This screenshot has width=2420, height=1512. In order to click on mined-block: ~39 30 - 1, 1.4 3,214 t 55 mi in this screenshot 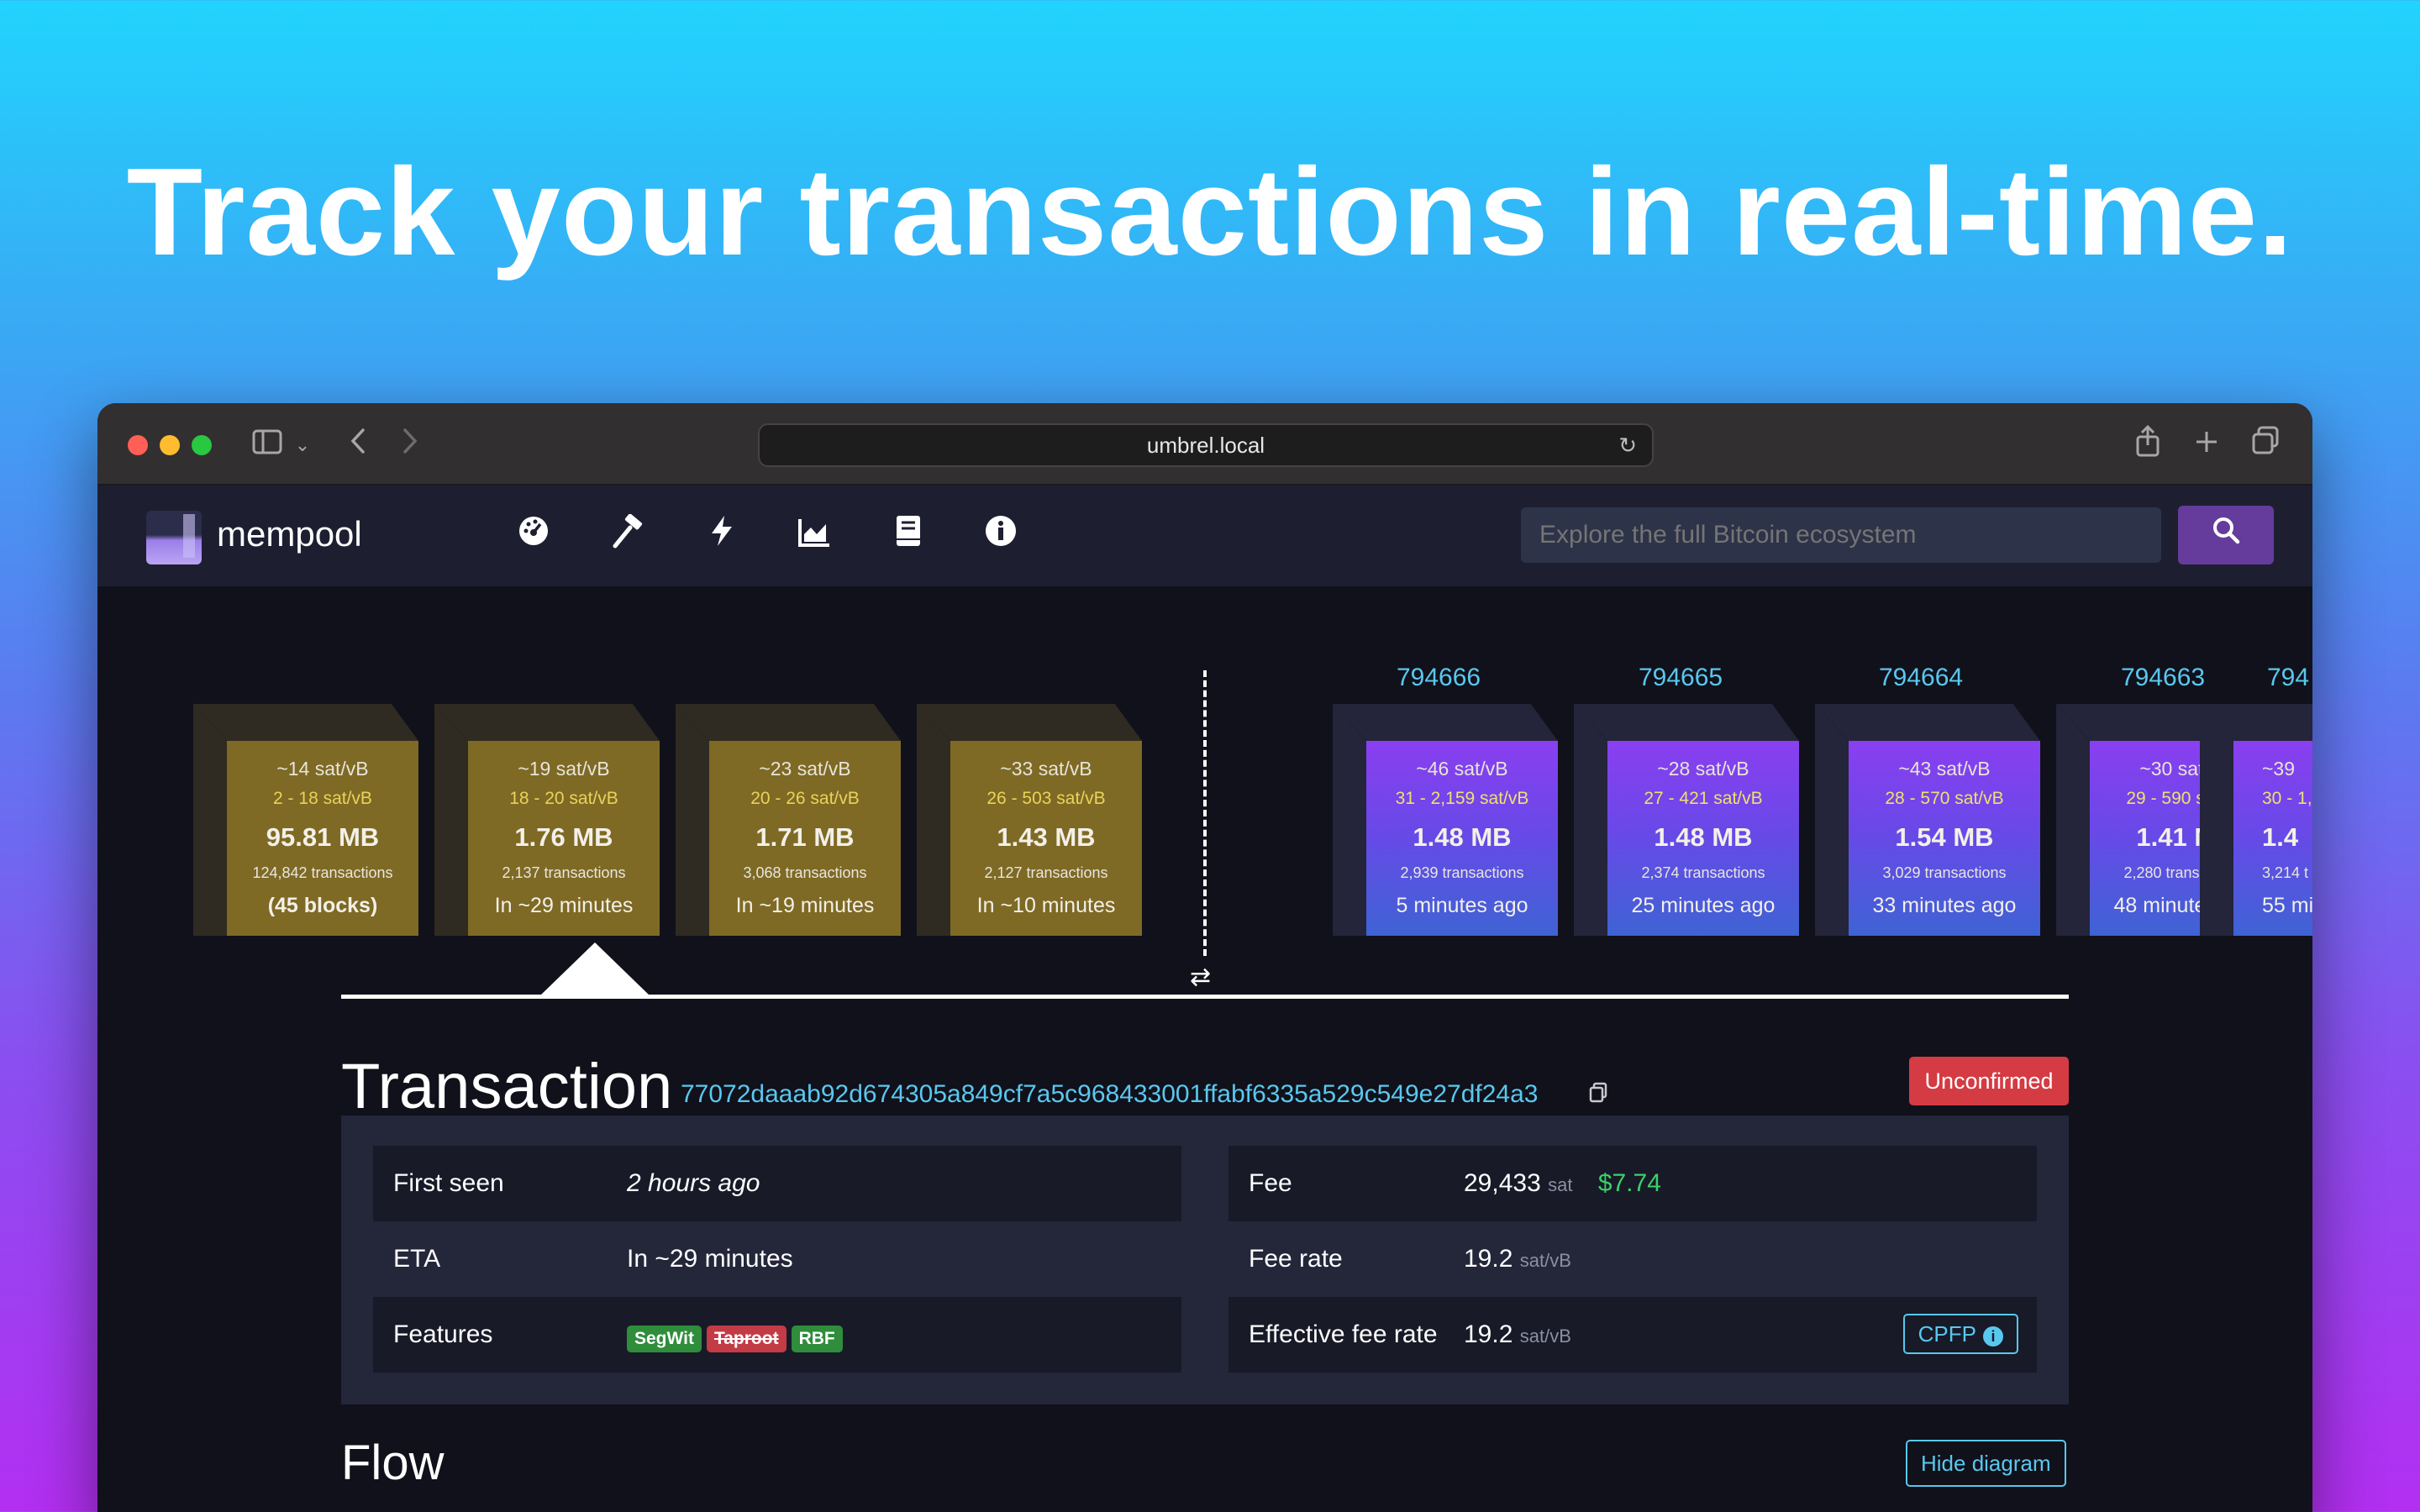, I will do `click(2256, 820)`.